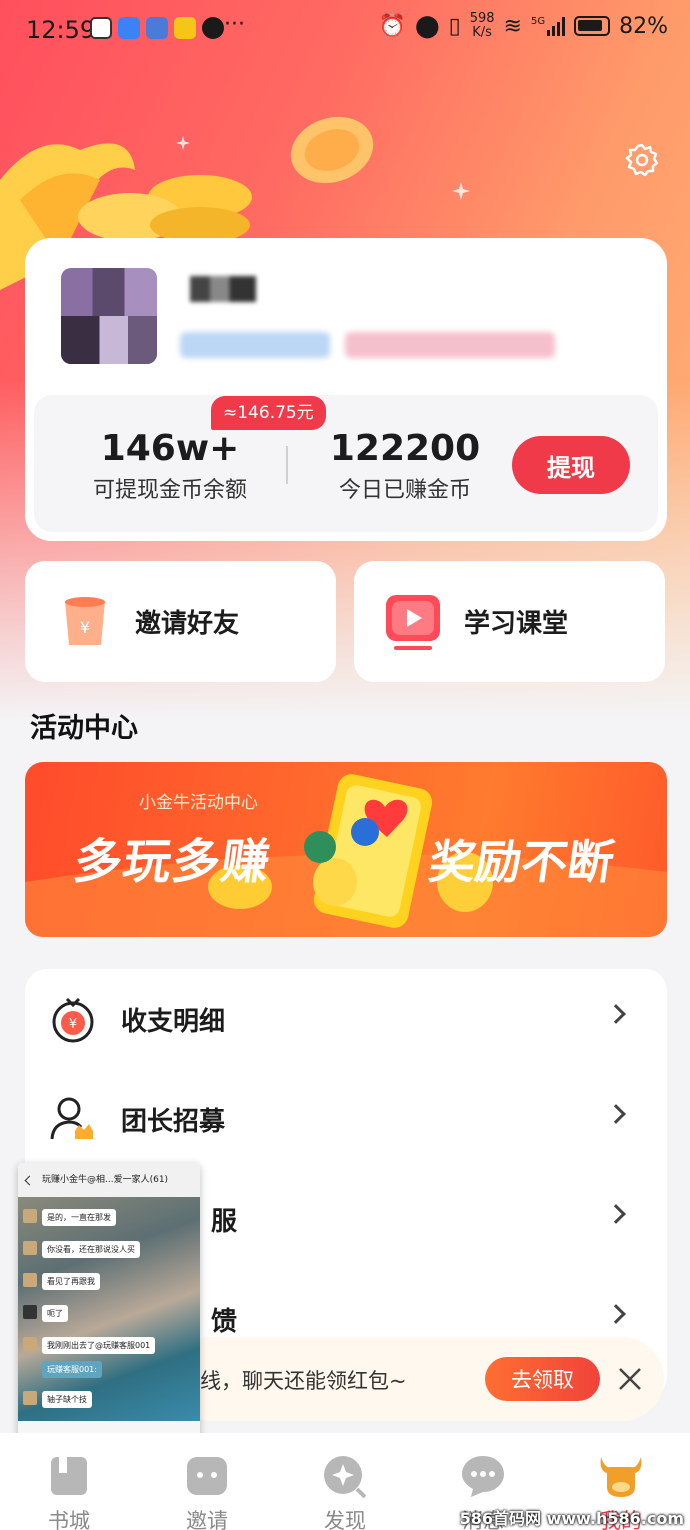 The width and height of the screenshot is (690, 1530). What do you see at coordinates (571, 1518) in the screenshot?
I see `watermark: 586首码网 www.h586.com` at bounding box center [571, 1518].